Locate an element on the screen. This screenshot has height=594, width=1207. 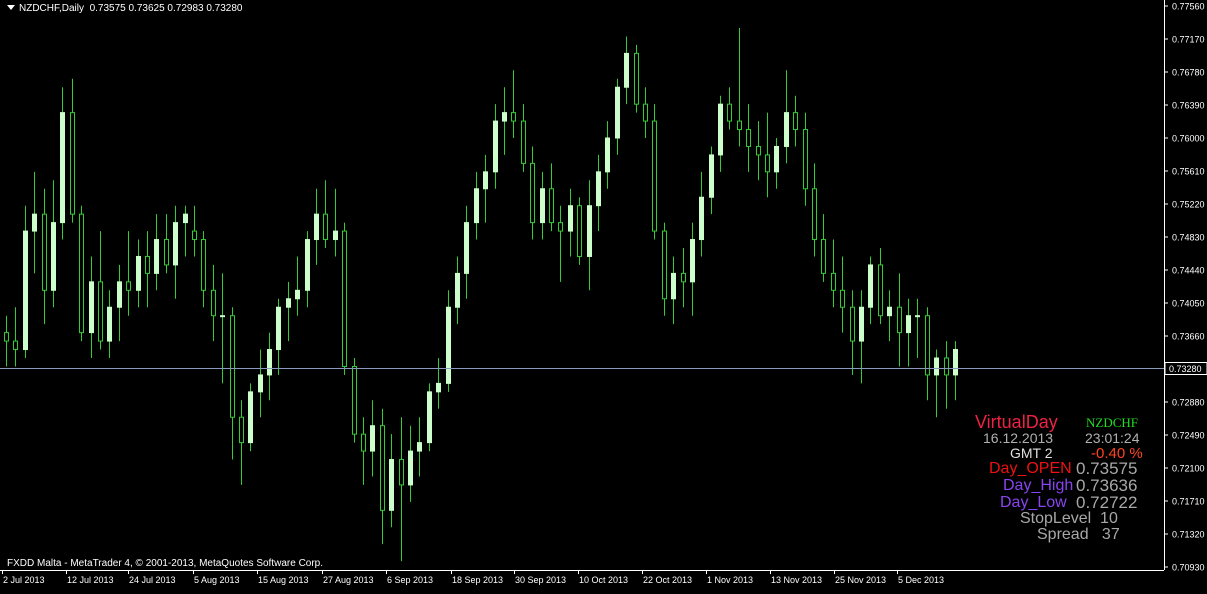
dropdown-triangle-icon is located at coordinates (11, 7).